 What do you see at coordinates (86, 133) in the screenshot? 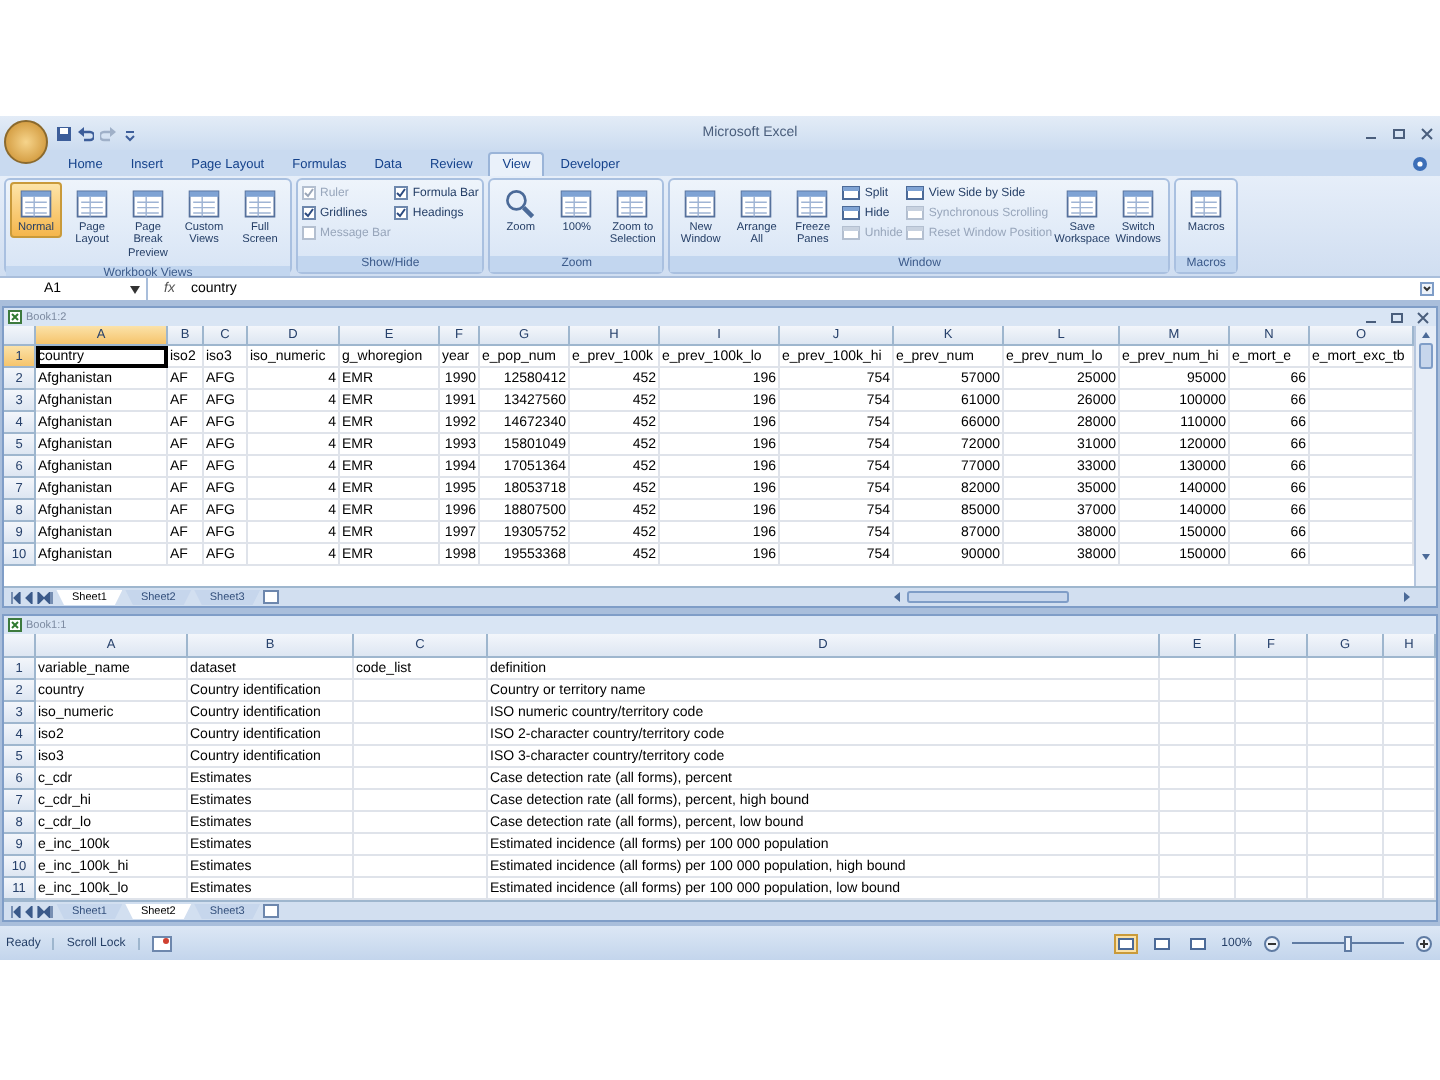
I see `undo-icon` at bounding box center [86, 133].